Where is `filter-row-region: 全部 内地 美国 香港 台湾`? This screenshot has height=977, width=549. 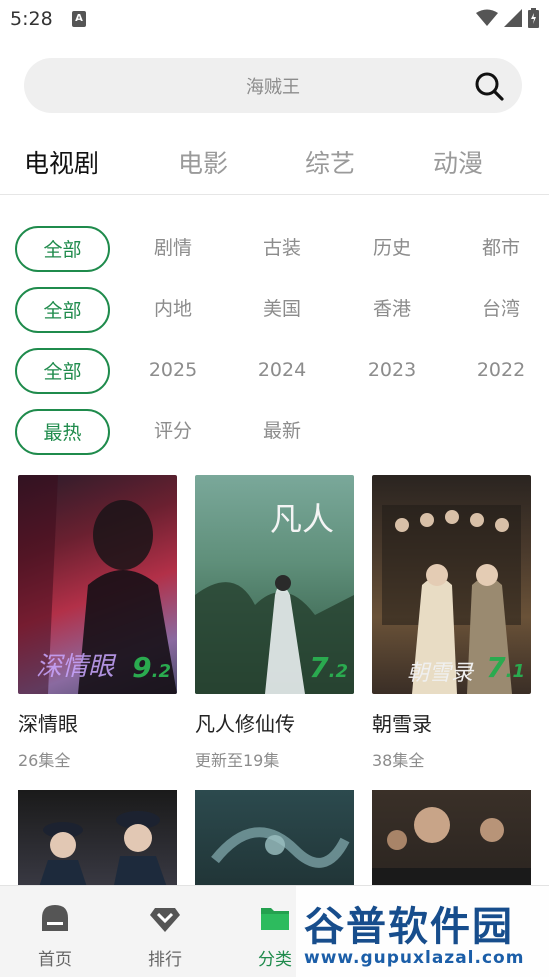
filter-row-region: 全部 内地 美国 香港 台湾 is located at coordinates (274, 310).